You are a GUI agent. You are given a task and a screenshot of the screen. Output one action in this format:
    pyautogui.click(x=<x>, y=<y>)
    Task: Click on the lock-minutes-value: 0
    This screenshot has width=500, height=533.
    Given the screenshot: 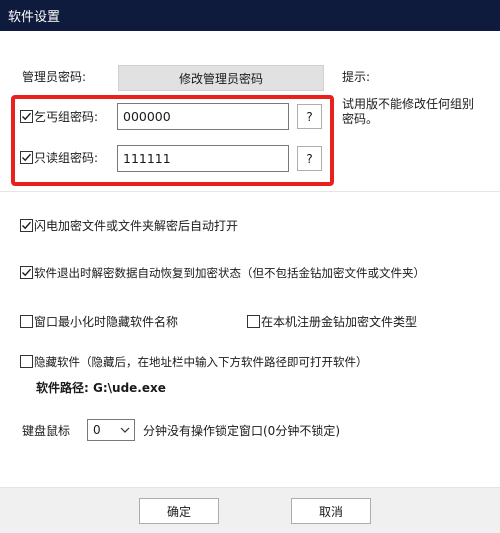 What is the action you would take?
    pyautogui.click(x=97, y=430)
    